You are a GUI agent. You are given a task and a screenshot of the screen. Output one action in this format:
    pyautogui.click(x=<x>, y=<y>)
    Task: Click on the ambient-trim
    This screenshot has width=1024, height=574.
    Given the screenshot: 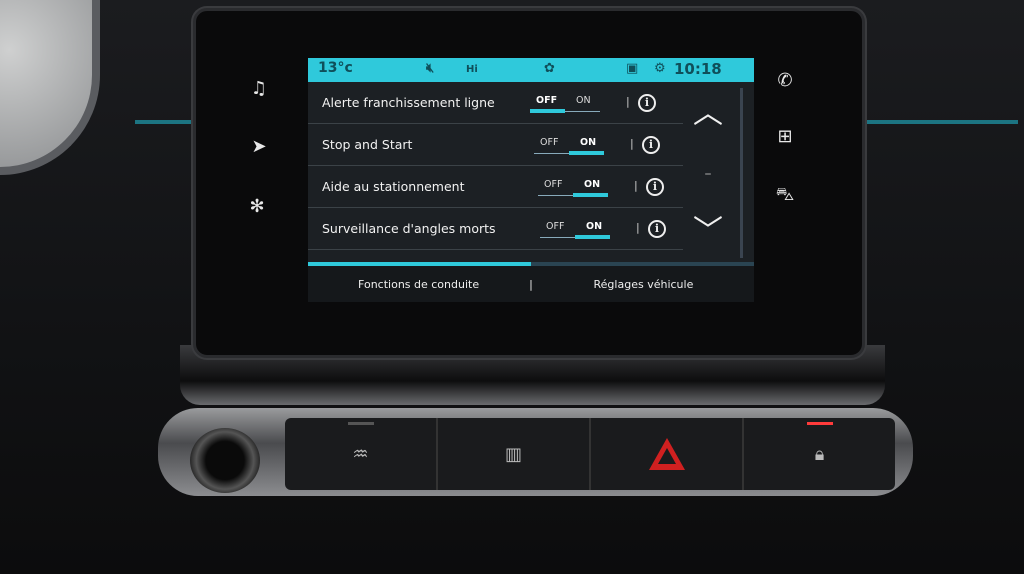 What is the action you would take?
    pyautogui.click(x=939, y=122)
    